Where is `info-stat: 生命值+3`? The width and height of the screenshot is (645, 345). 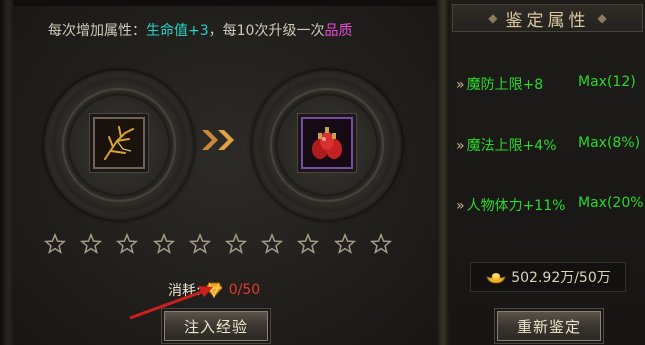 info-stat: 生命值+3 is located at coordinates (177, 31).